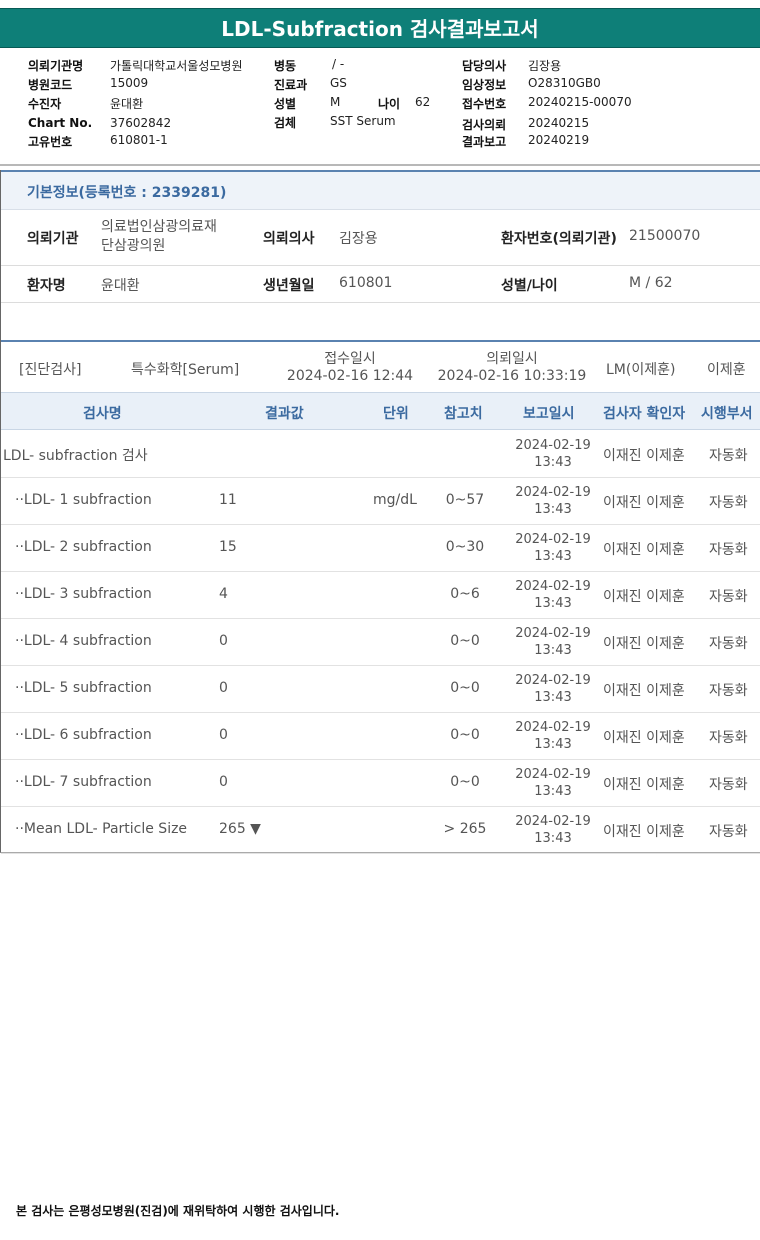  Describe the element at coordinates (358, 239) in the screenshot. I see `req-doctor-value: 김장용` at that location.